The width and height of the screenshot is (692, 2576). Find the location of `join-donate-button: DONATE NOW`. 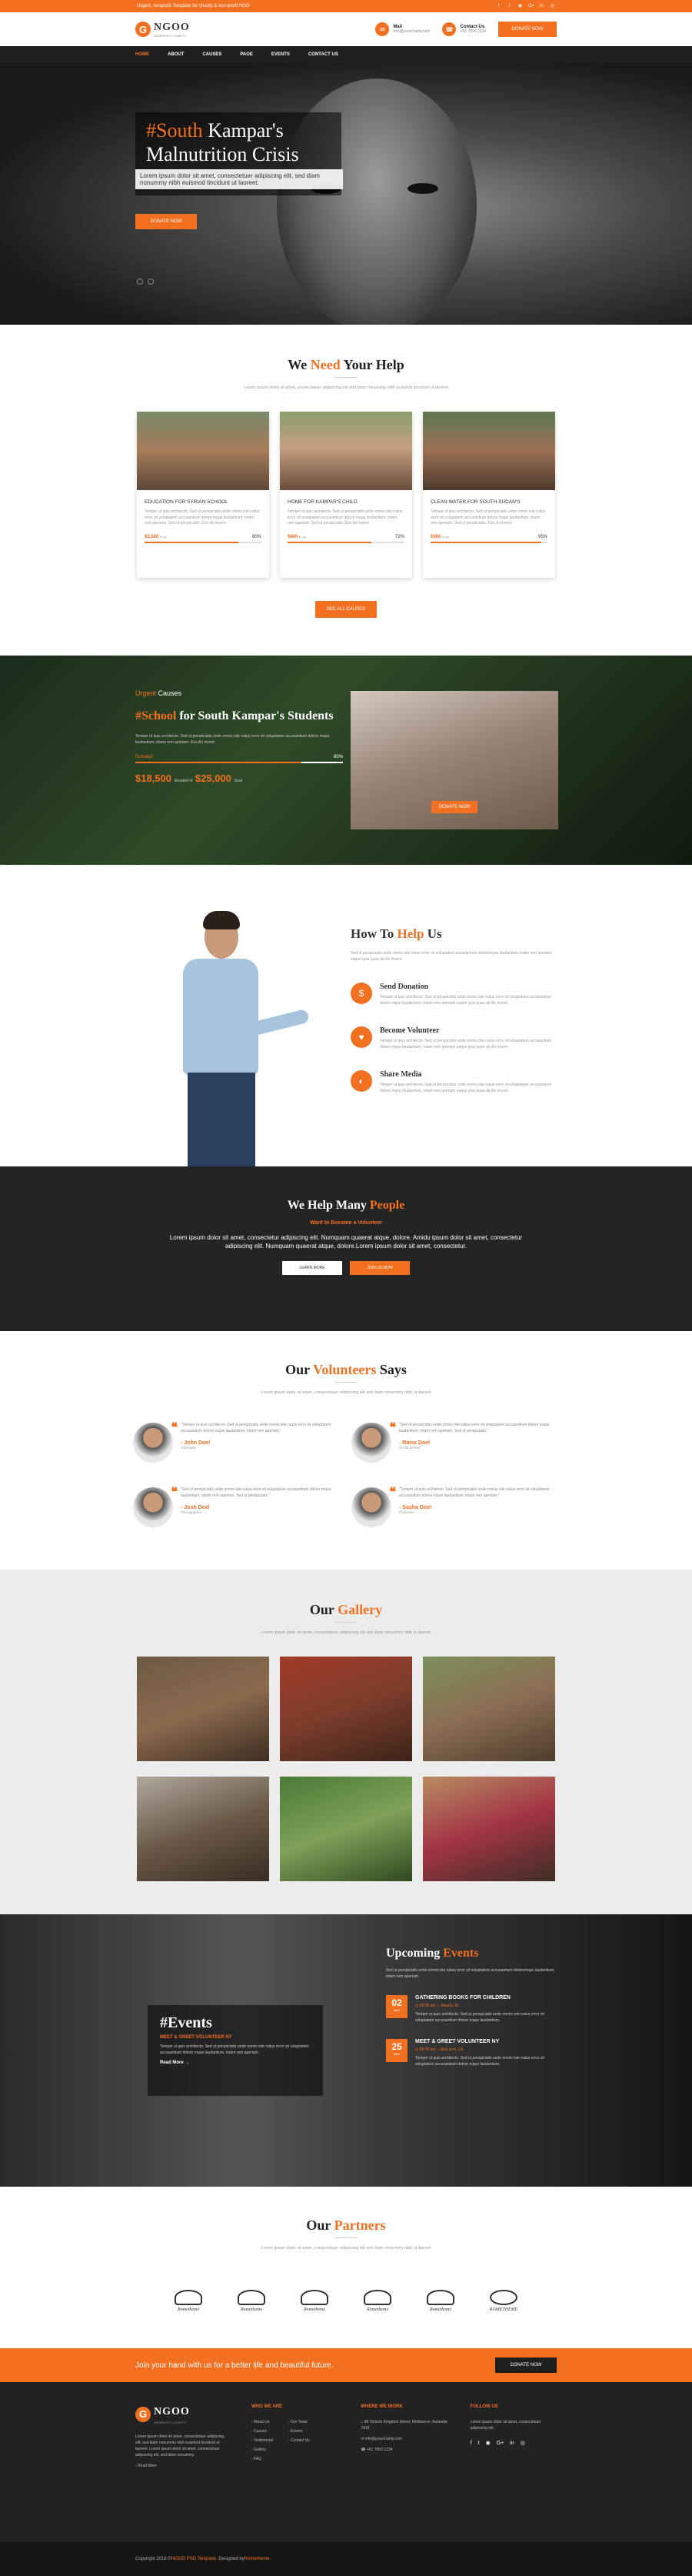

join-donate-button: DONATE NOW is located at coordinates (526, 2365).